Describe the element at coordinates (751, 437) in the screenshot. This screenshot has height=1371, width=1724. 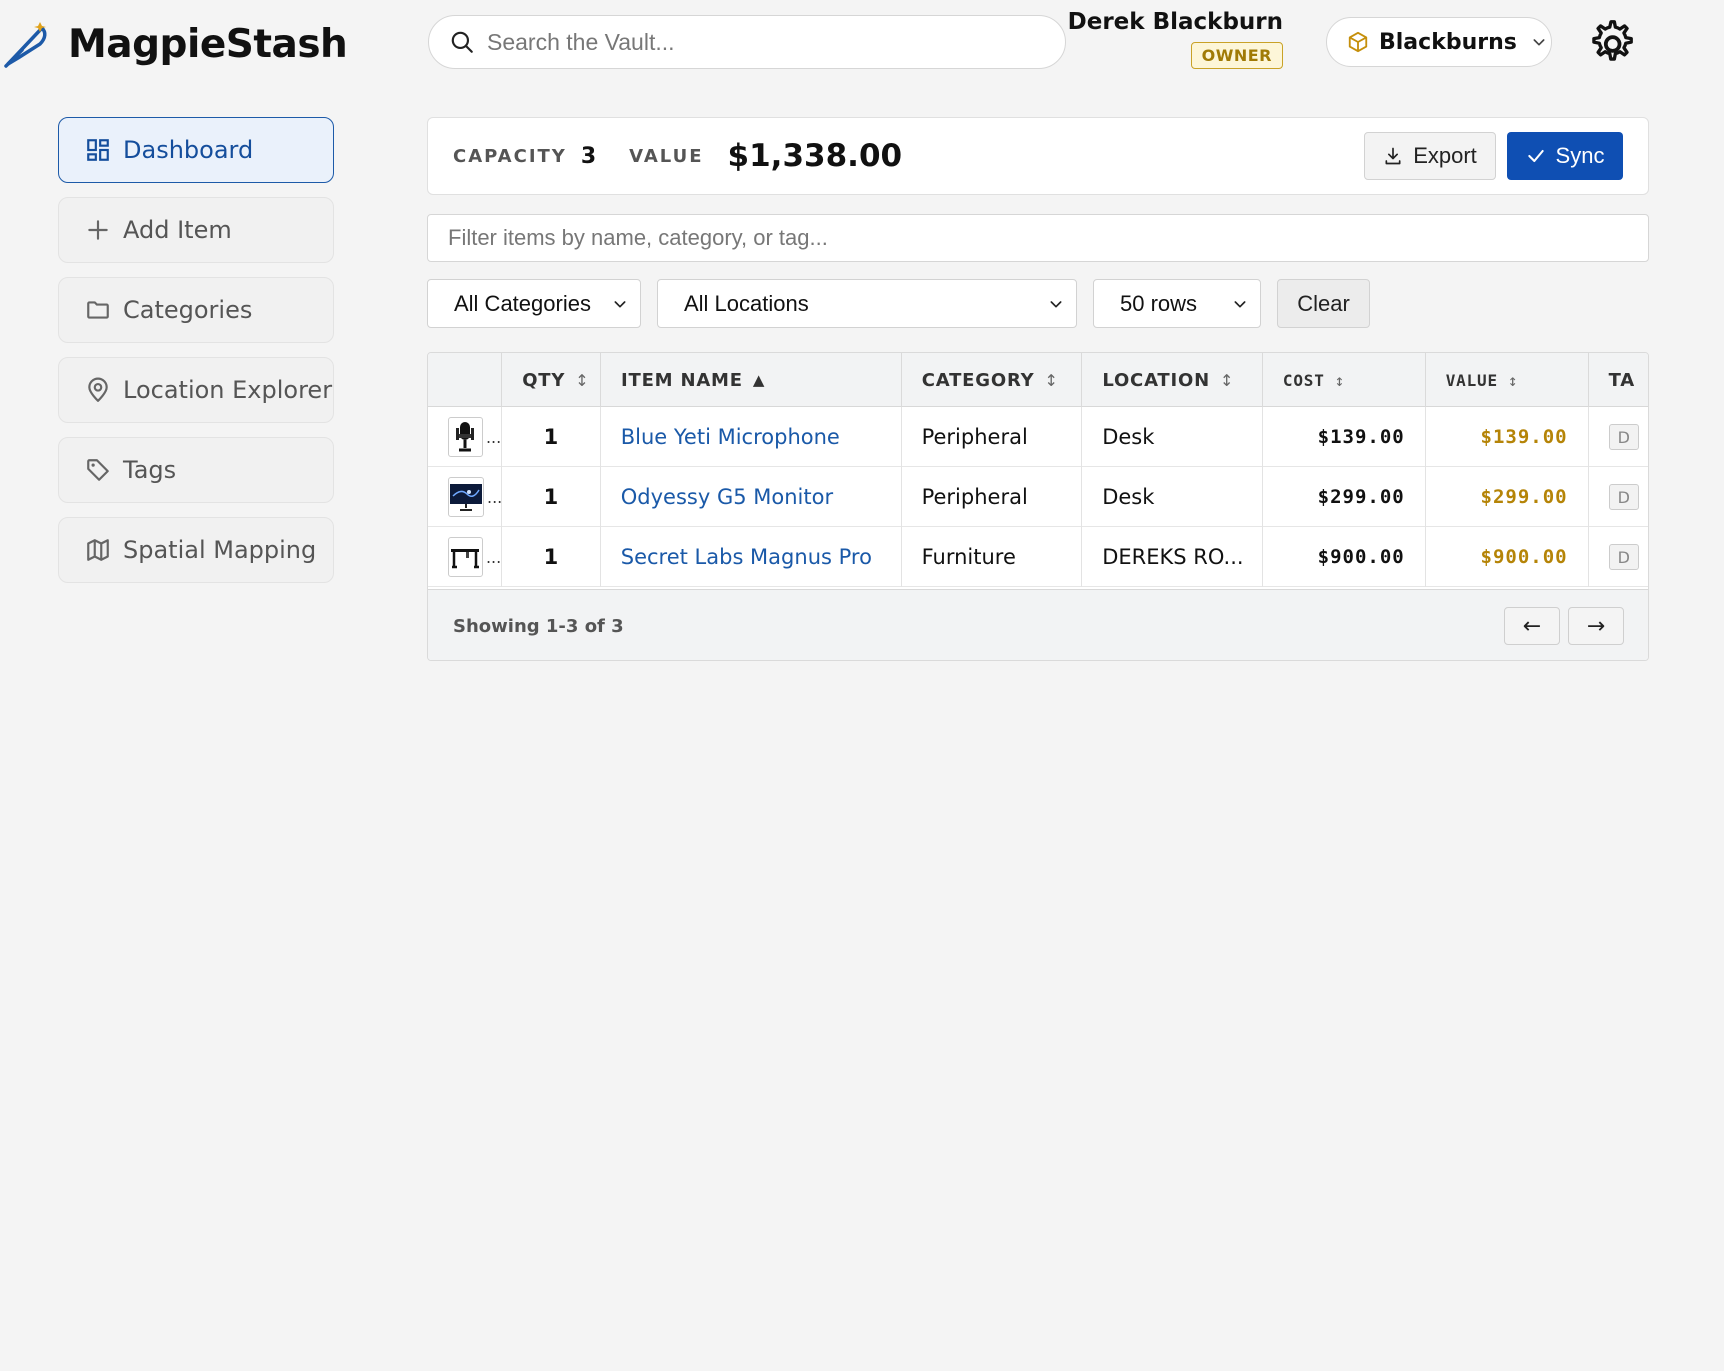
I see `item-name-link: Blue Yeti Microphone` at that location.